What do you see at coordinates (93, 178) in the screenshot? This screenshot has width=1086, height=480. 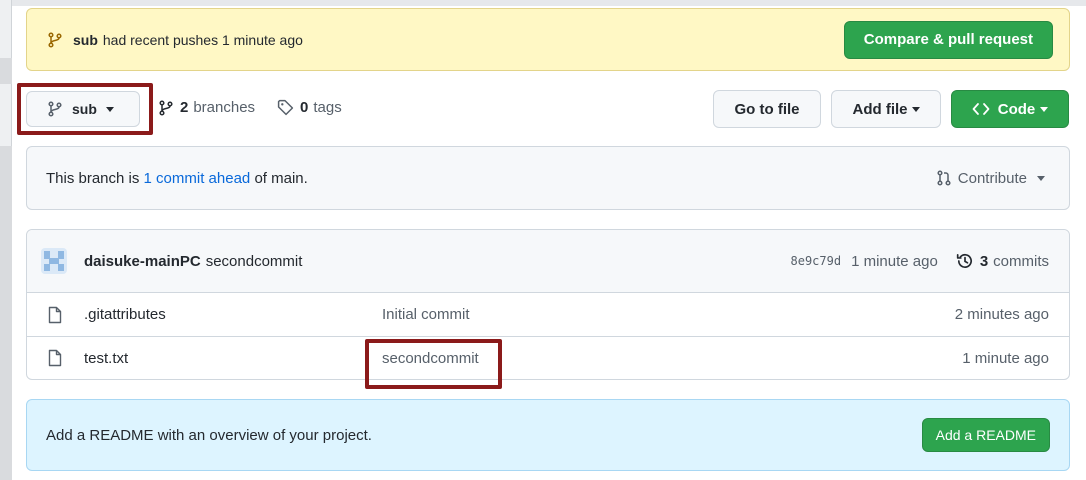 I see `ahead-prefix: This branch is` at bounding box center [93, 178].